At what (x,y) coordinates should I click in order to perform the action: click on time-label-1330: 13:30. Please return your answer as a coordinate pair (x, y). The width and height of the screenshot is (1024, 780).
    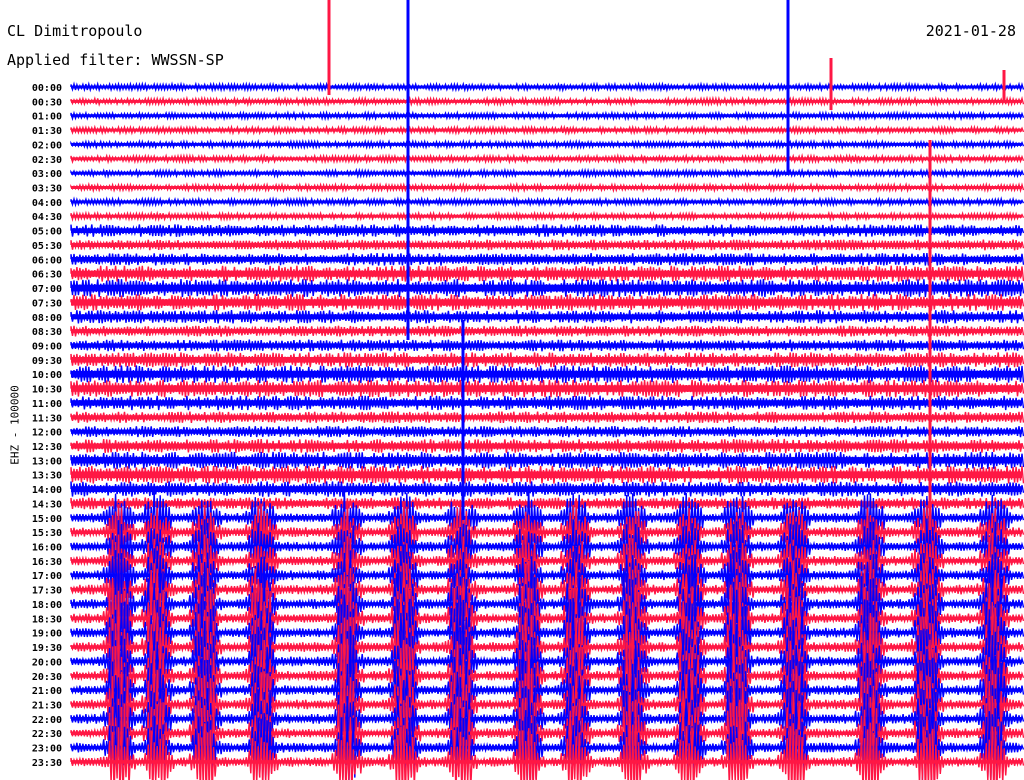
    Looking at the image, I should click on (47, 476).